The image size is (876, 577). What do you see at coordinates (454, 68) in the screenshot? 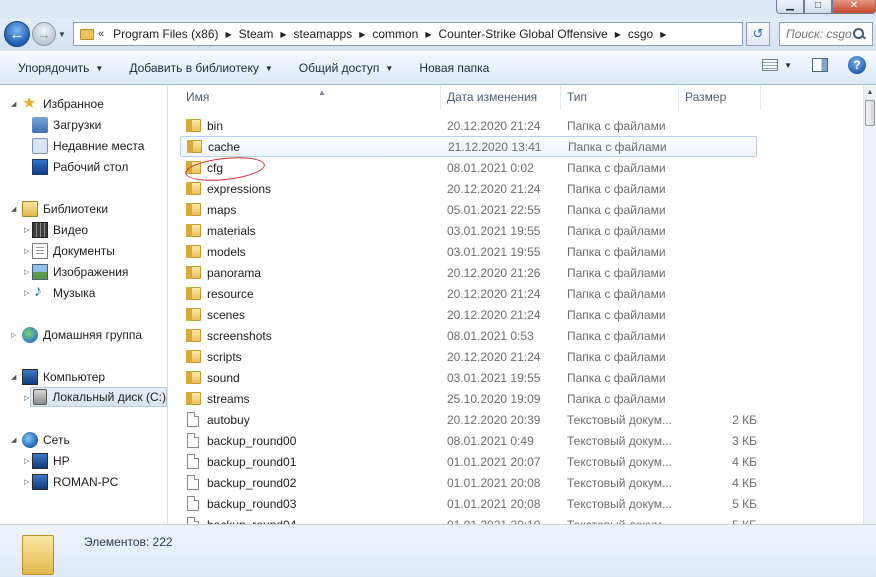
I see `new-folder-button: Новая папка` at bounding box center [454, 68].